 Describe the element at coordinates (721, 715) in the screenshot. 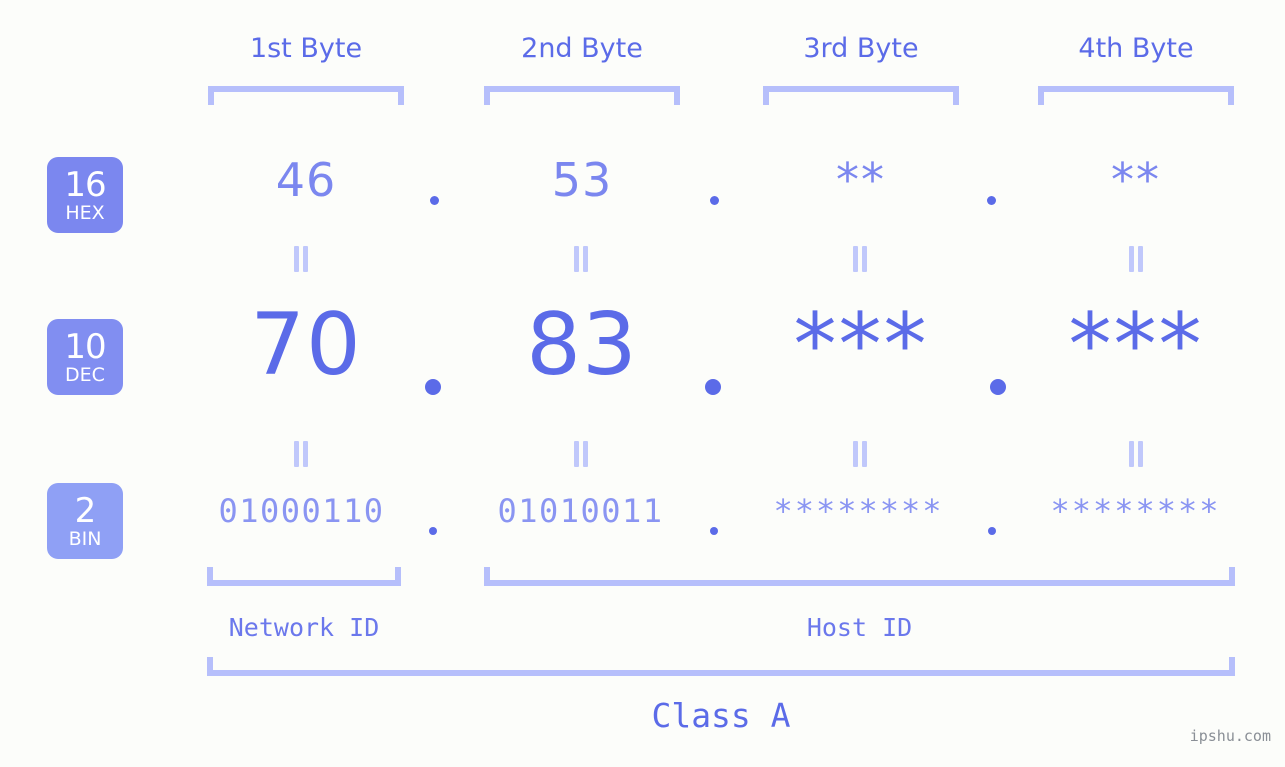

I see `class-label: Class A` at that location.